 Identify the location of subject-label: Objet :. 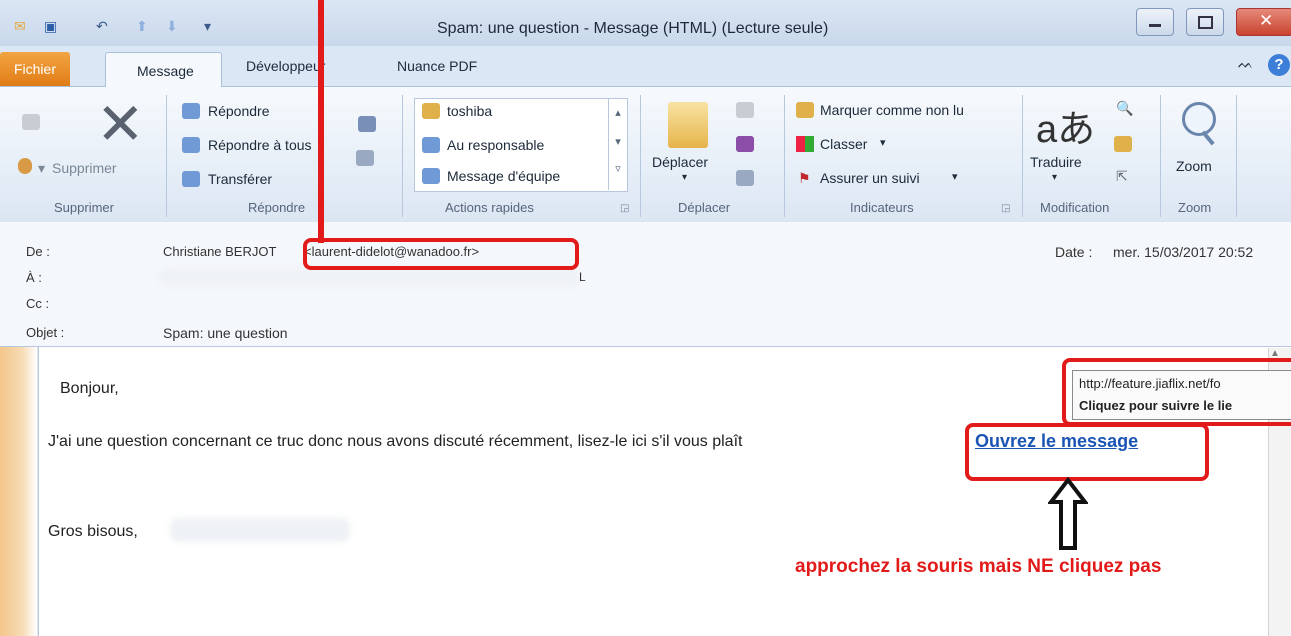
(45, 332).